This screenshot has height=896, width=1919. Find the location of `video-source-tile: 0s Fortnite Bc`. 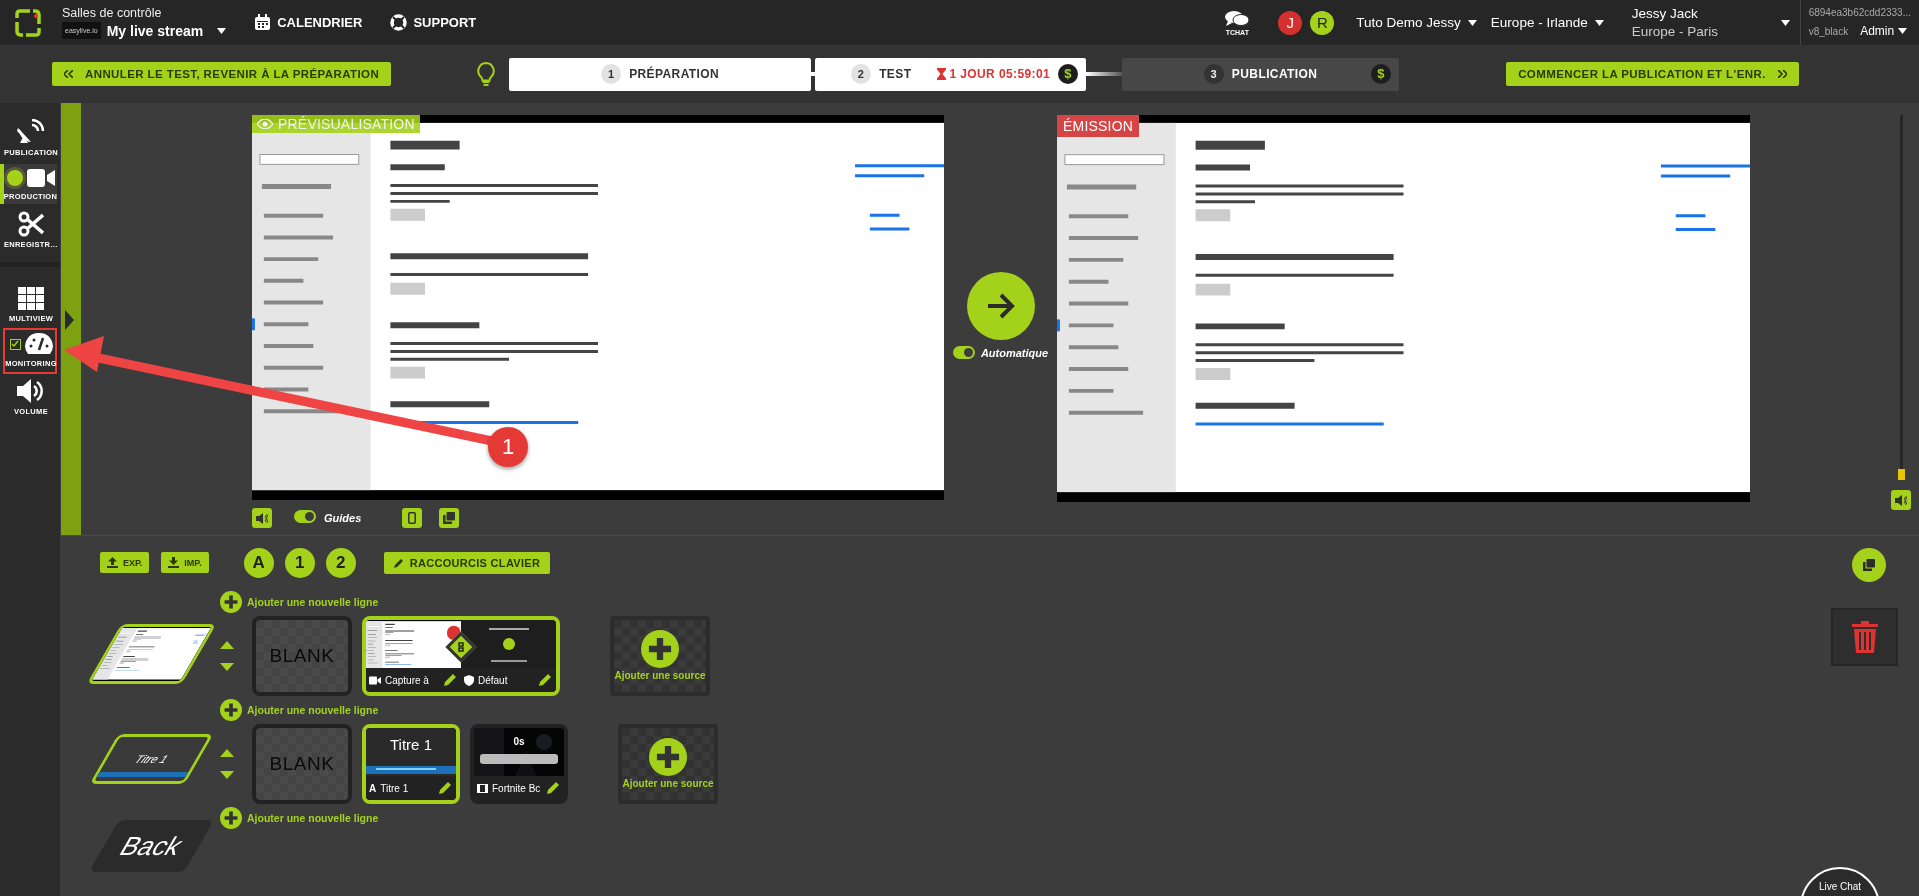

video-source-tile: 0s Fortnite Bc is located at coordinates (519, 764).